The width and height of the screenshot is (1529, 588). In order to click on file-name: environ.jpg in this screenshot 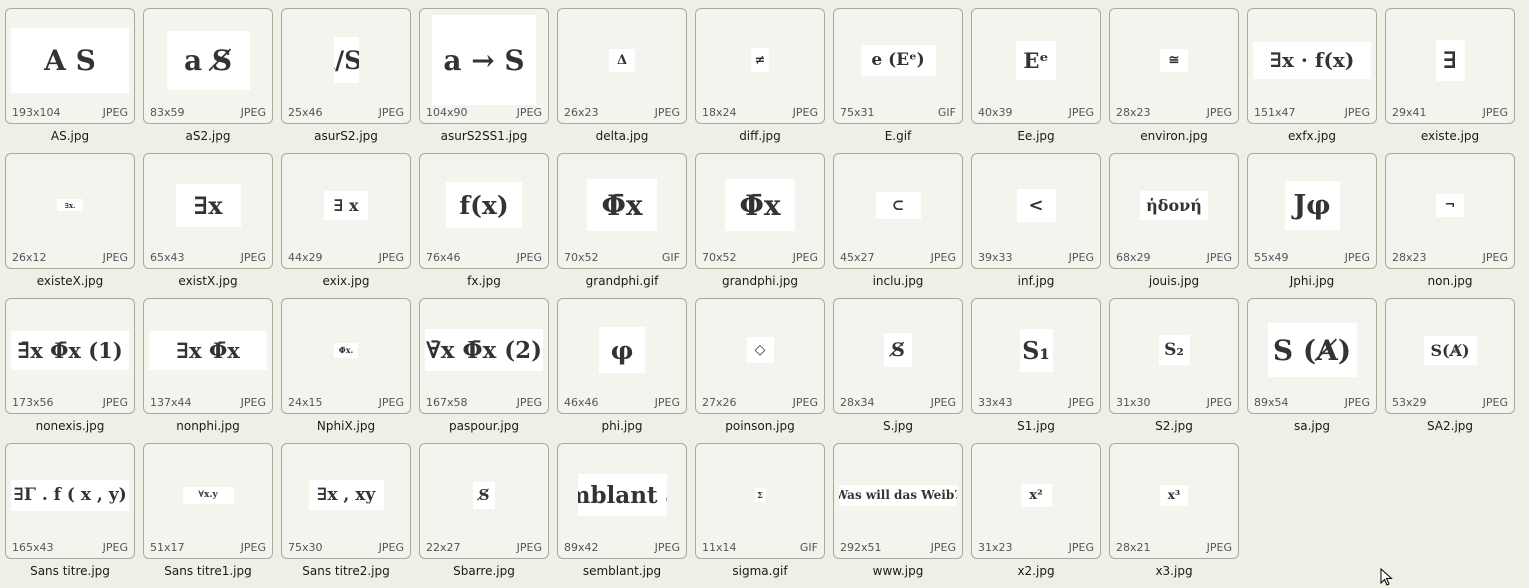, I will do `click(1174, 136)`.